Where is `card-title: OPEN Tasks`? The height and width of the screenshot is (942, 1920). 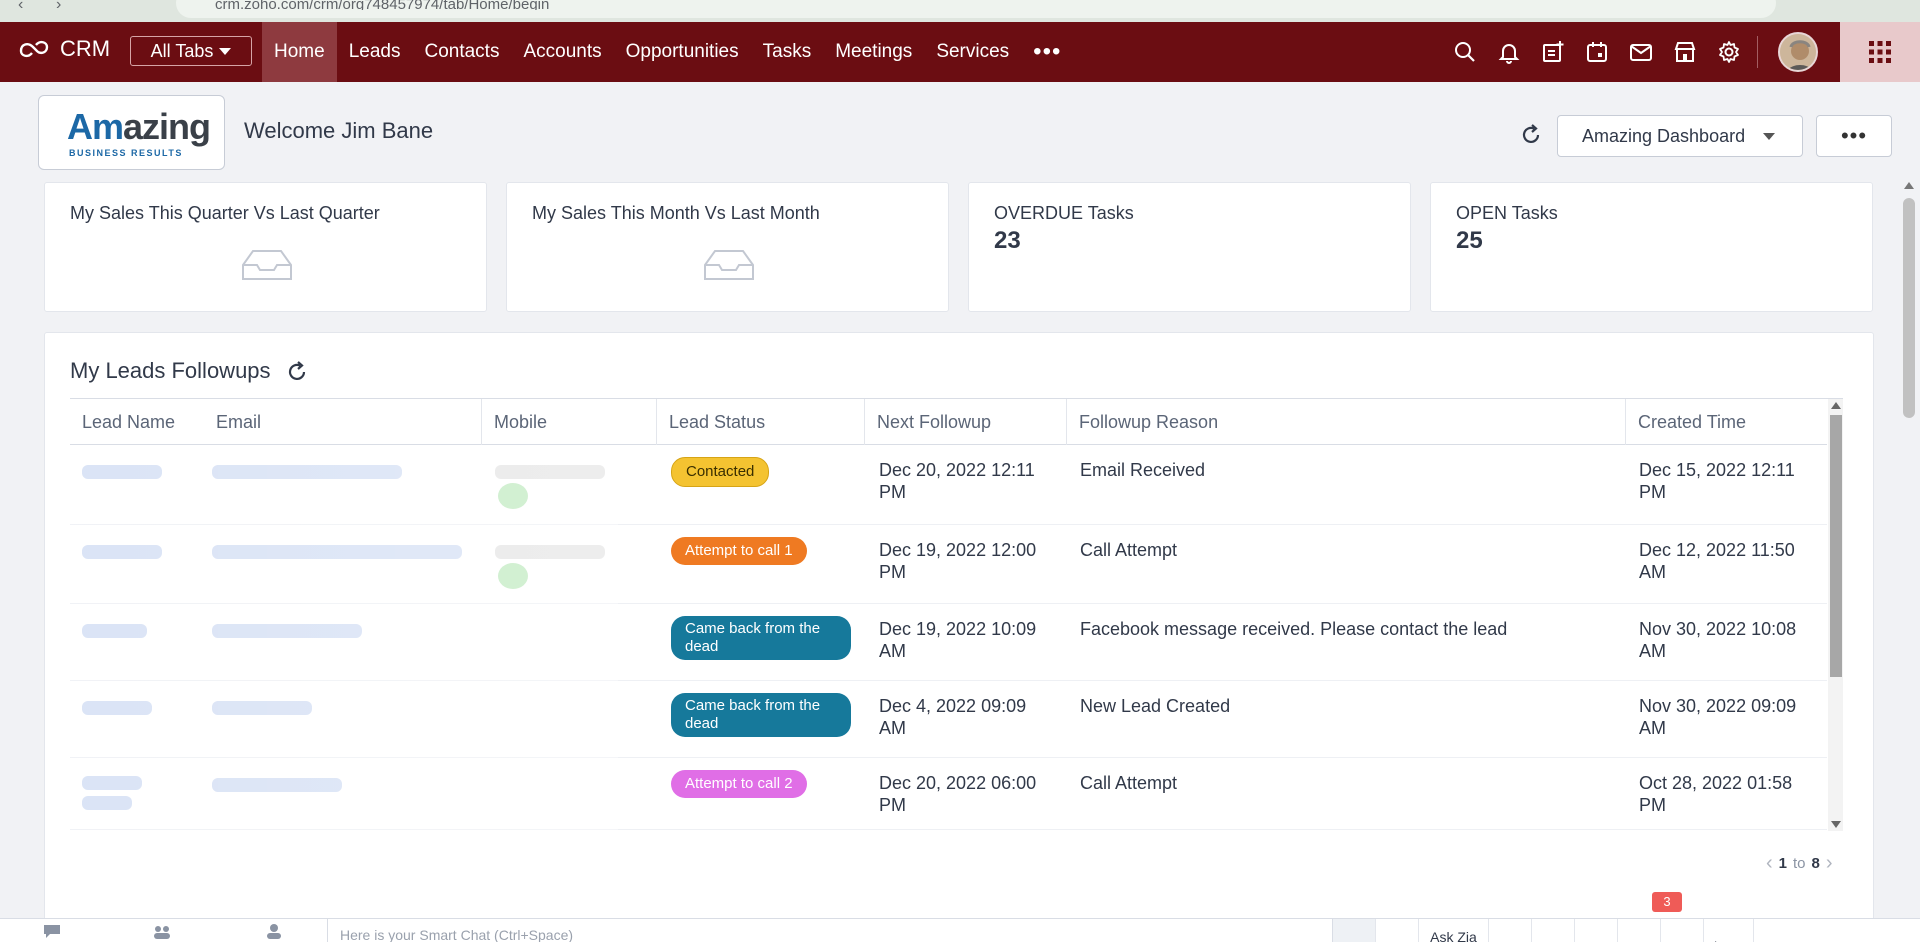
card-title: OPEN Tasks is located at coordinates (1507, 213).